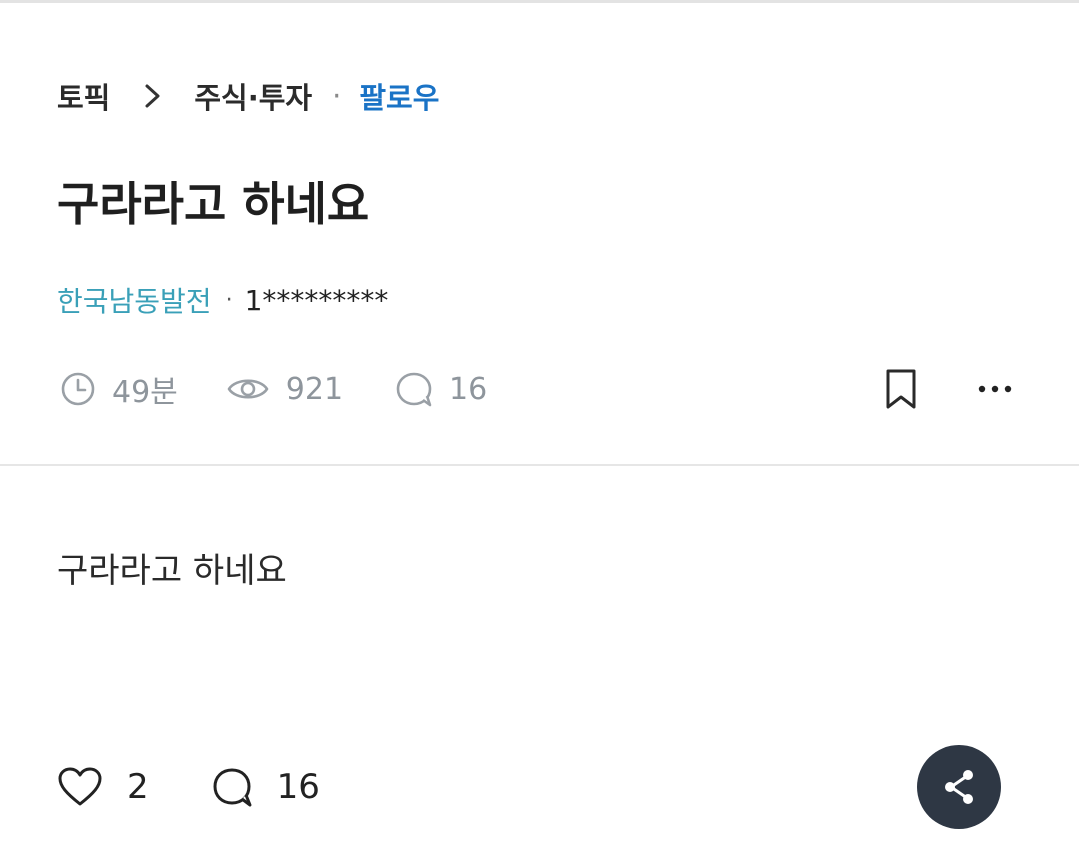  I want to click on meta-views: 921, so click(284, 389).